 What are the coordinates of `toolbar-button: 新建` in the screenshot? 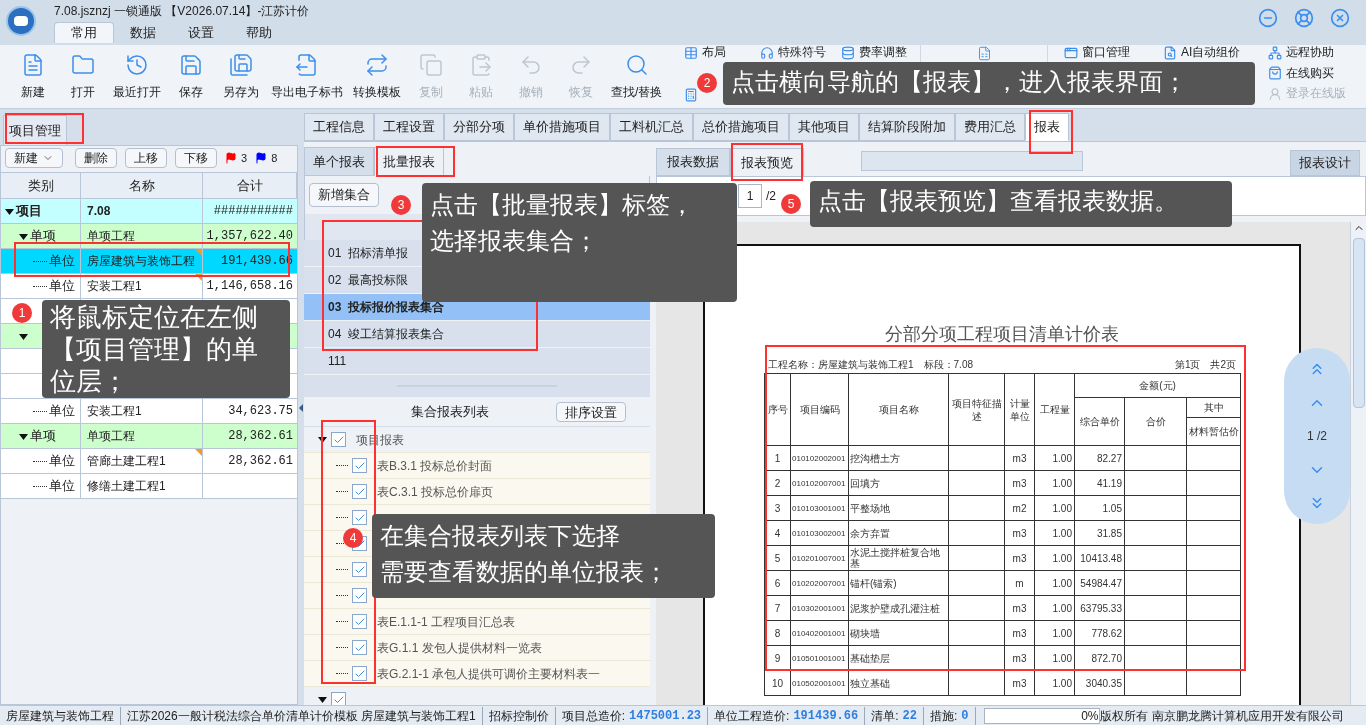 It's located at (33, 76).